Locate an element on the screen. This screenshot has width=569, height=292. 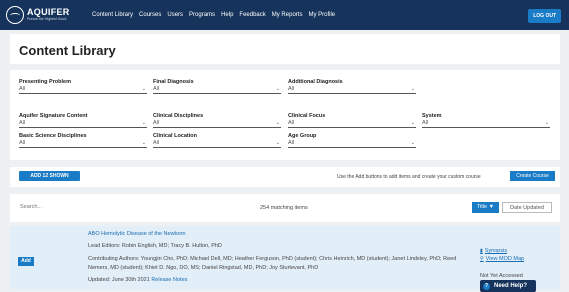
filter-label: Clinical Disciplines is located at coordinates (178, 116).